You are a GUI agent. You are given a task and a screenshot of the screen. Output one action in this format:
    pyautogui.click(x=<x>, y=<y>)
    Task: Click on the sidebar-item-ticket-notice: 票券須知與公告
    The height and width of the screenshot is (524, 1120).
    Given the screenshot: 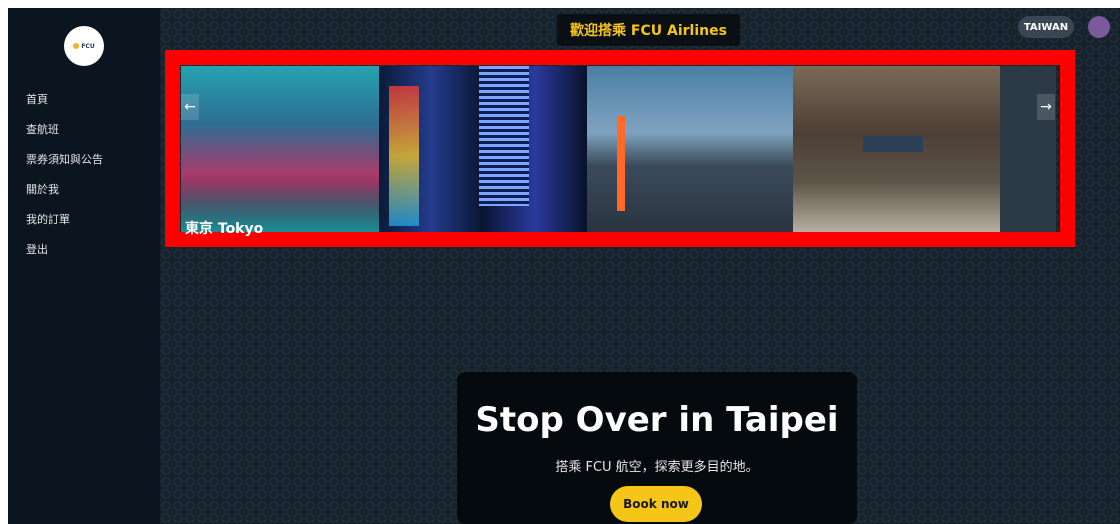 What is the action you would take?
    pyautogui.click(x=64, y=165)
    